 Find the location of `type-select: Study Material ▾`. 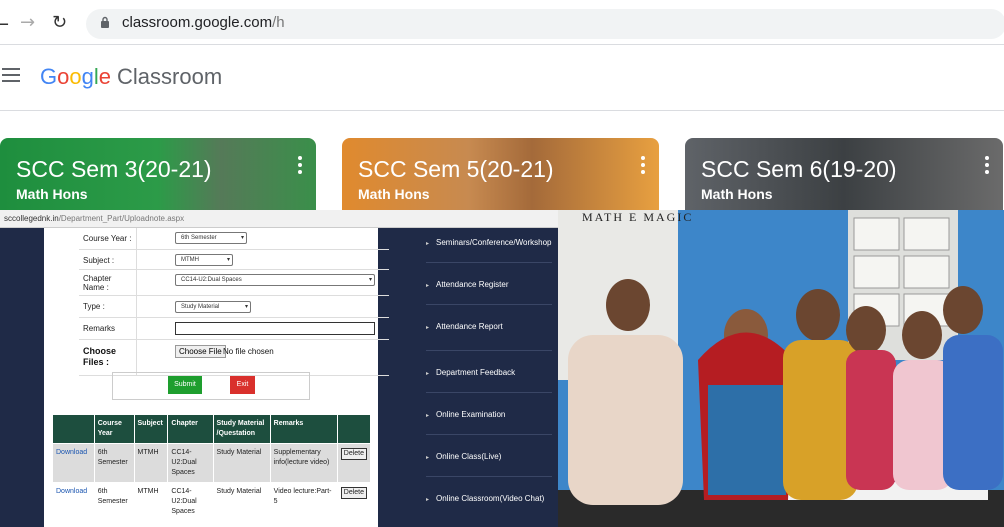

type-select: Study Material ▾ is located at coordinates (213, 307).